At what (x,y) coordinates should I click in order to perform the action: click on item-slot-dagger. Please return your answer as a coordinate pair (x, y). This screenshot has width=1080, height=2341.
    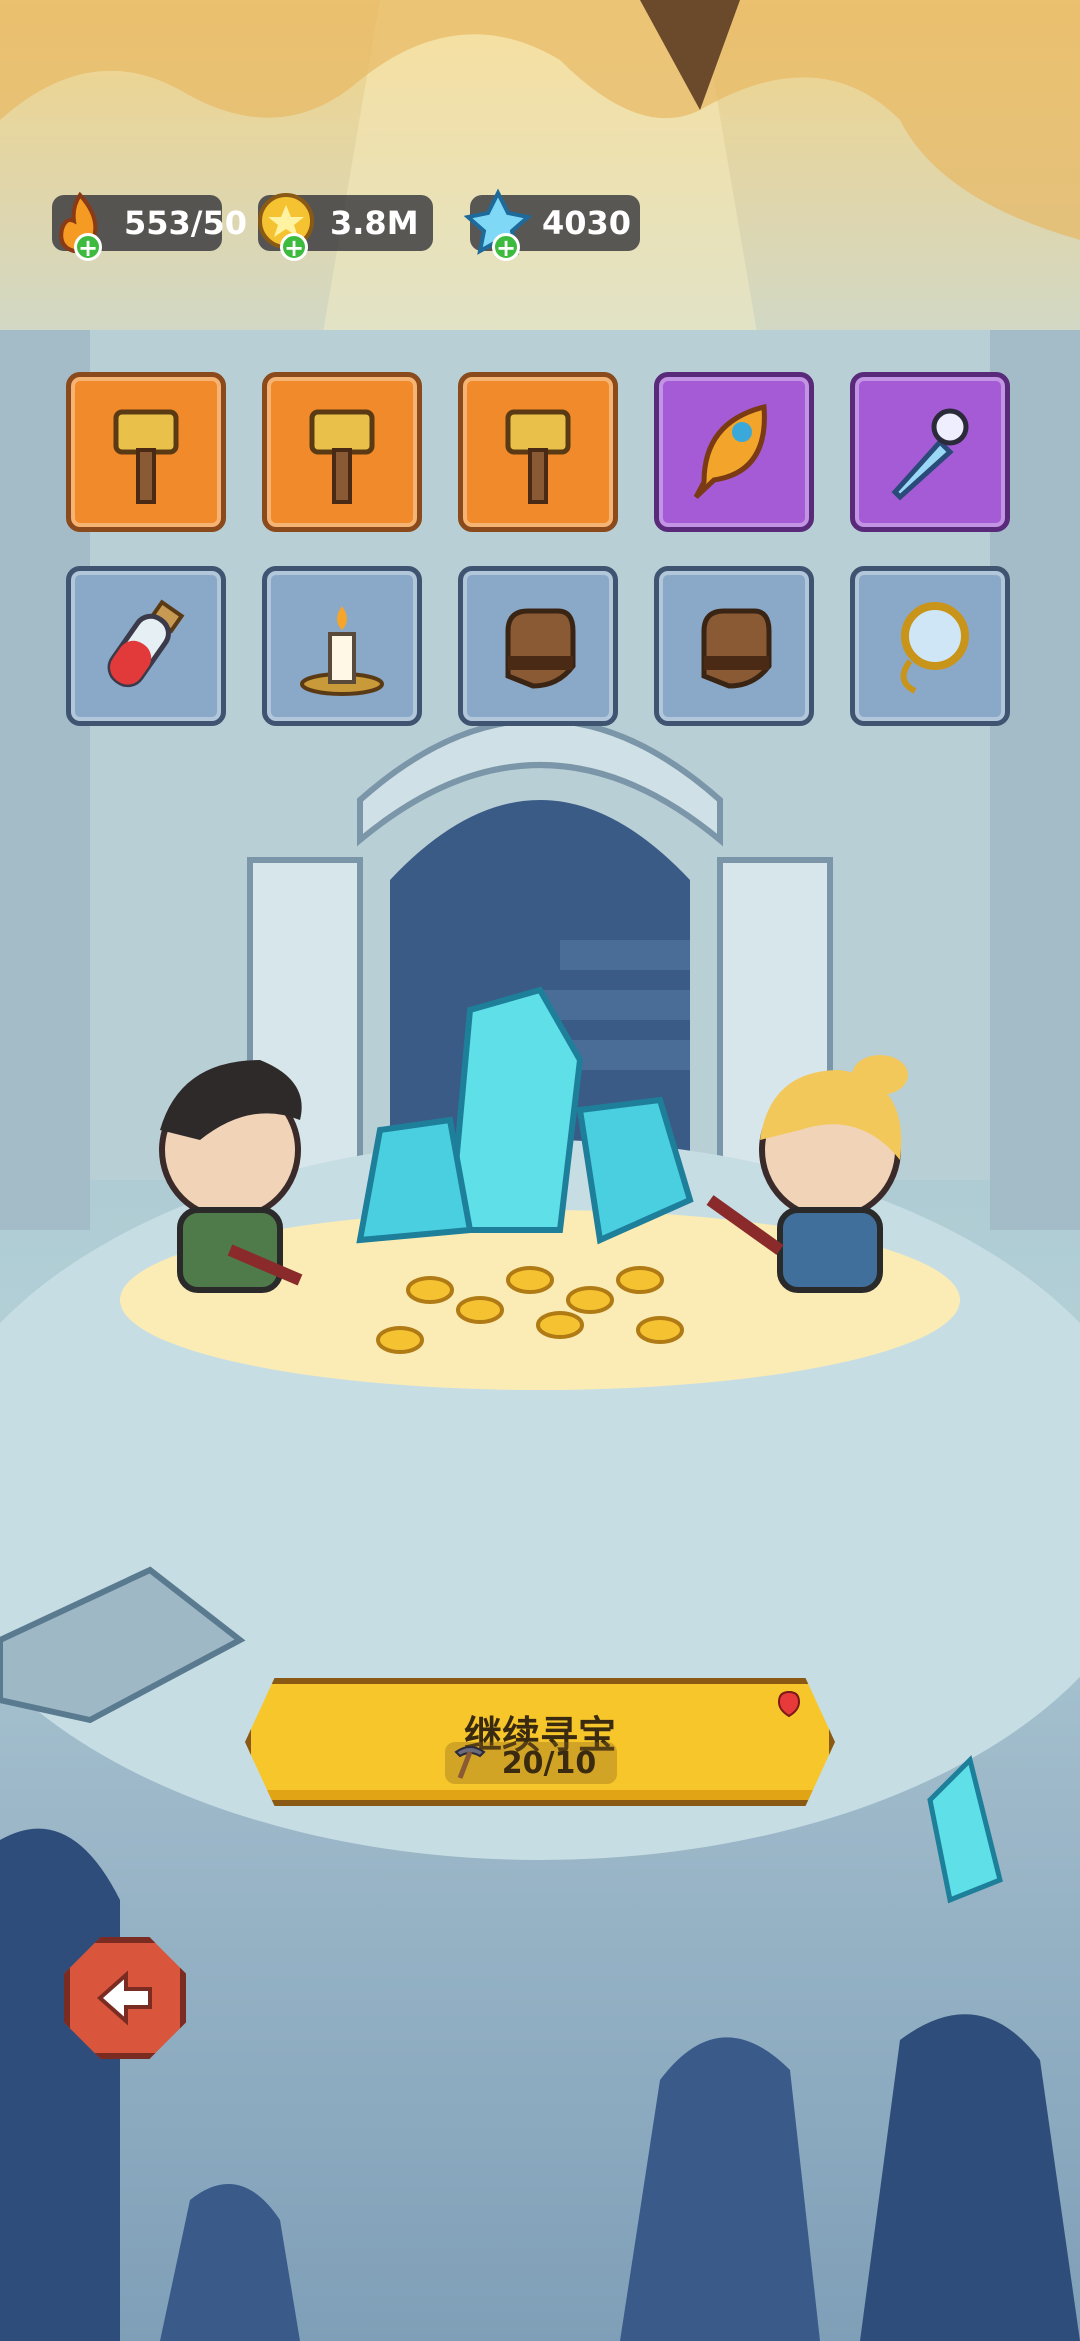
    Looking at the image, I should click on (930, 452).